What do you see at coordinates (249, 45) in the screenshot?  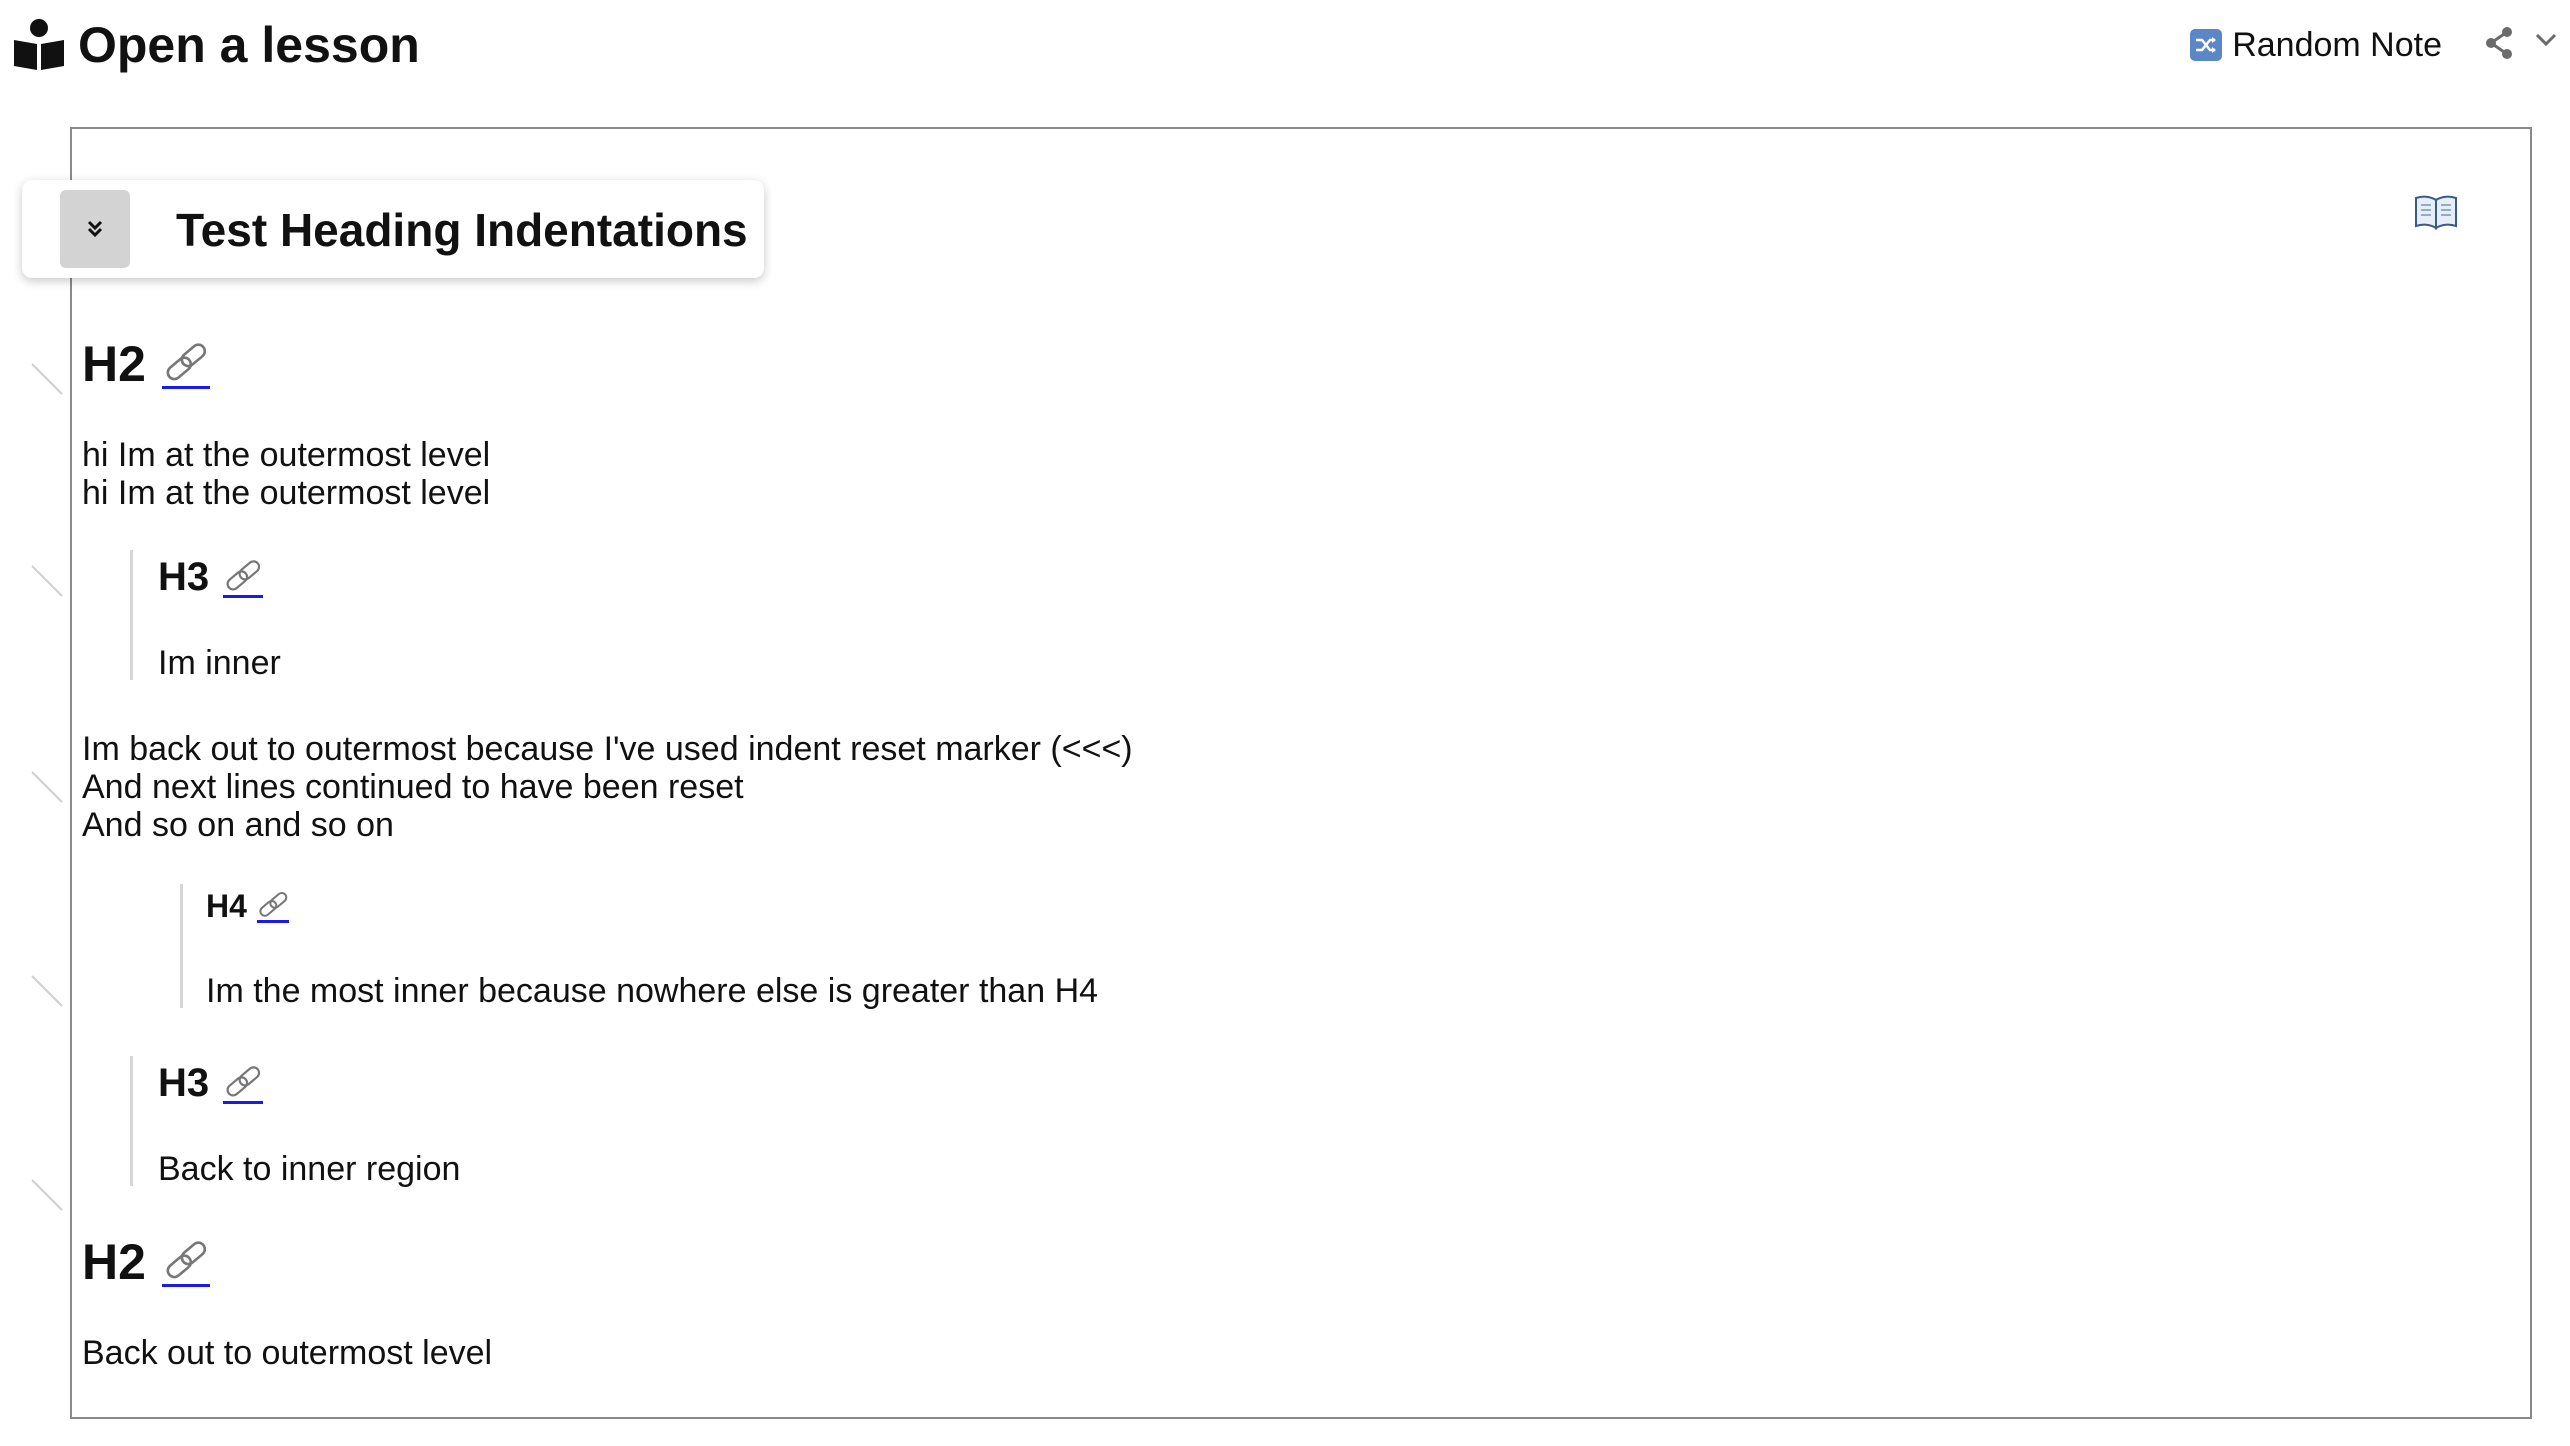 I see `page-title: Open a lesson` at bounding box center [249, 45].